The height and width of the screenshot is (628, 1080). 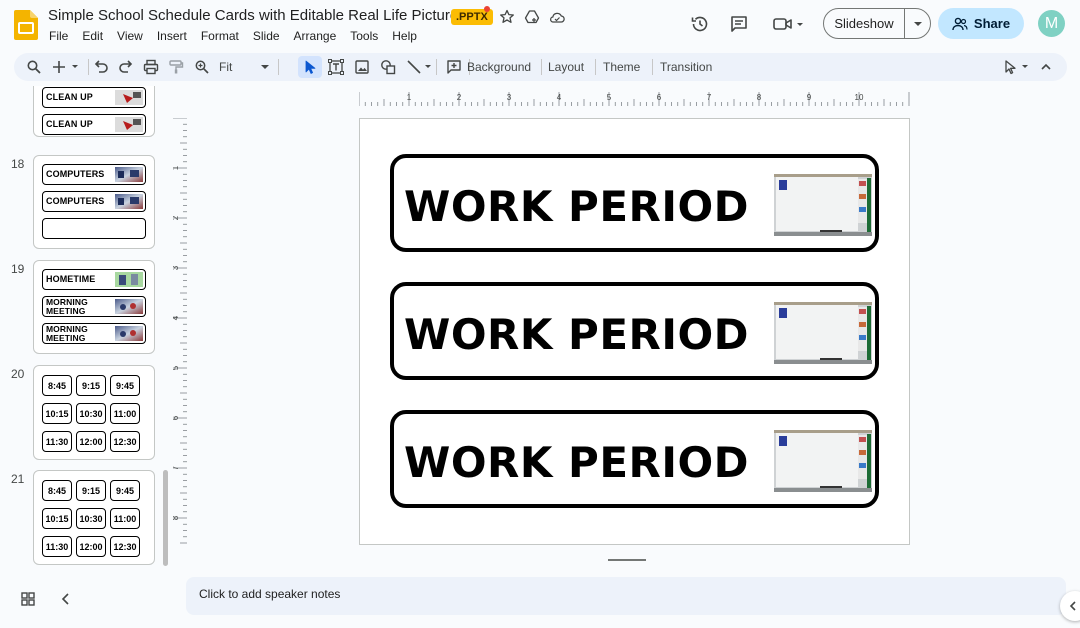 What do you see at coordinates (499, 67) in the screenshot?
I see `background-button: Background` at bounding box center [499, 67].